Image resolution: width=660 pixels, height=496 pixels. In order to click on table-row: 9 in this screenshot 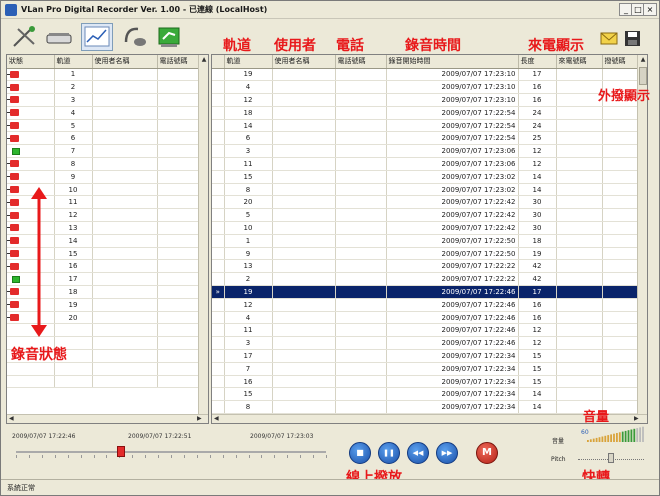, I will do `click(103, 177)`.